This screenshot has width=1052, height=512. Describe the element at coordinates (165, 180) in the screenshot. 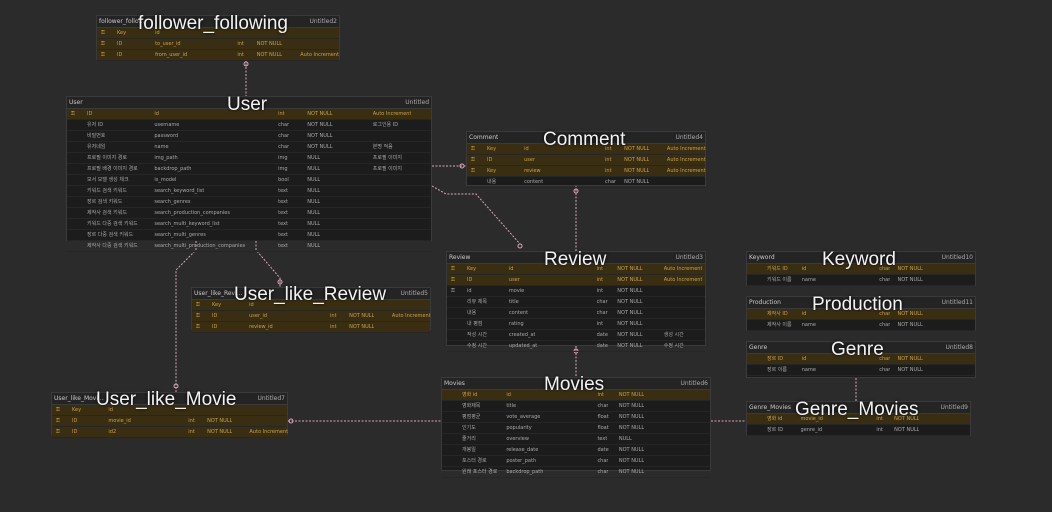

I see `row-field: is_model` at that location.